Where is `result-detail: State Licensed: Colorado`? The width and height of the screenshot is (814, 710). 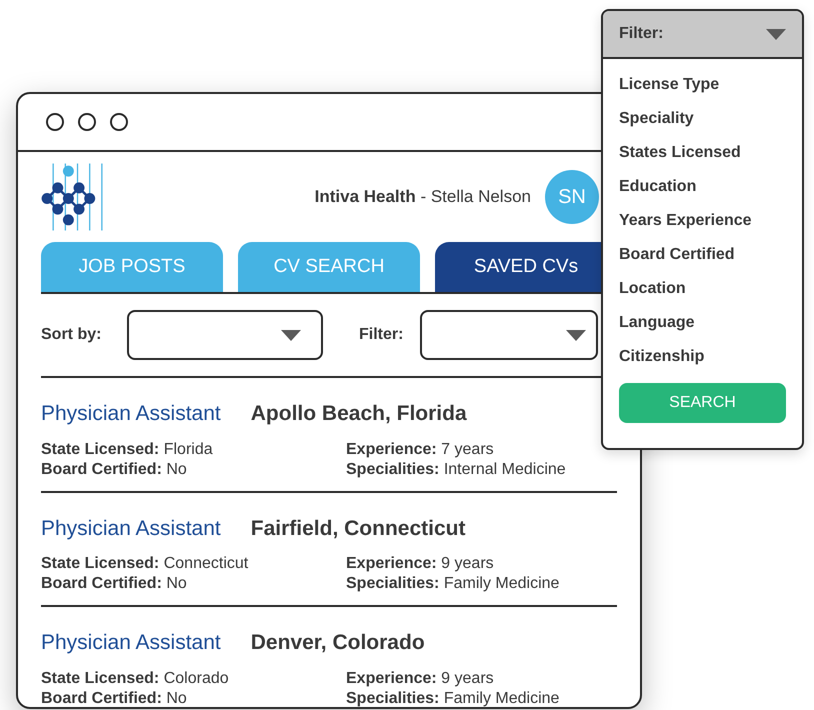
result-detail: State Licensed: Colorado is located at coordinates (135, 678).